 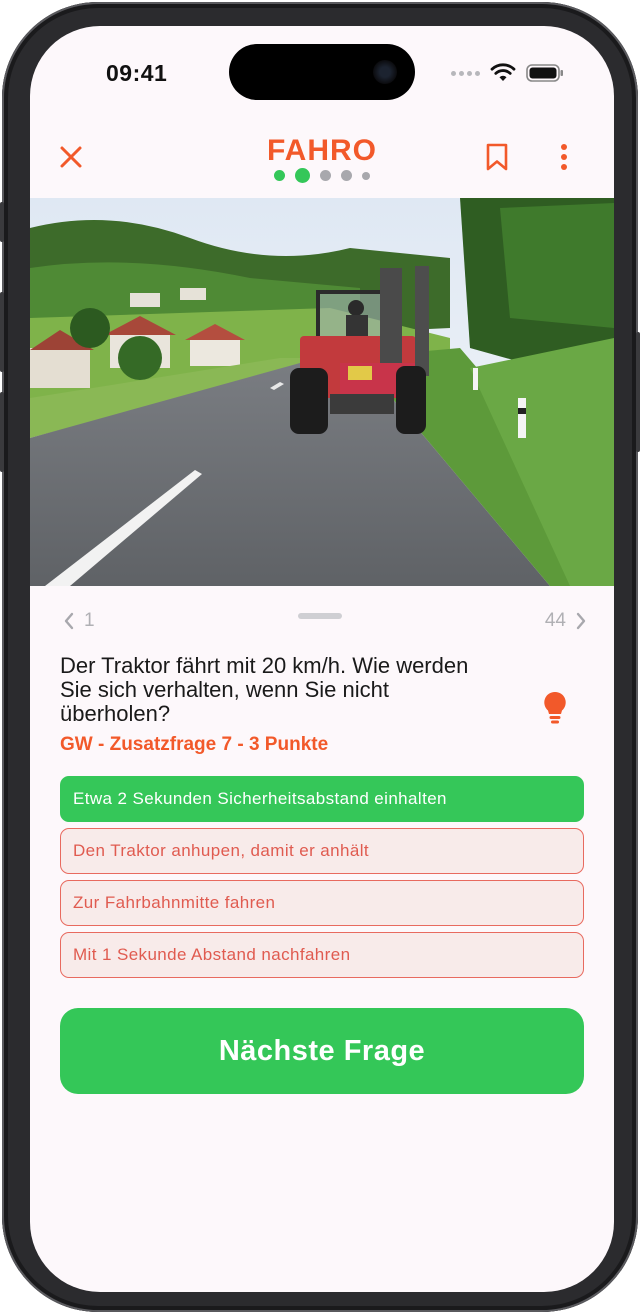 What do you see at coordinates (2, 222) in the screenshot?
I see `action-button` at bounding box center [2, 222].